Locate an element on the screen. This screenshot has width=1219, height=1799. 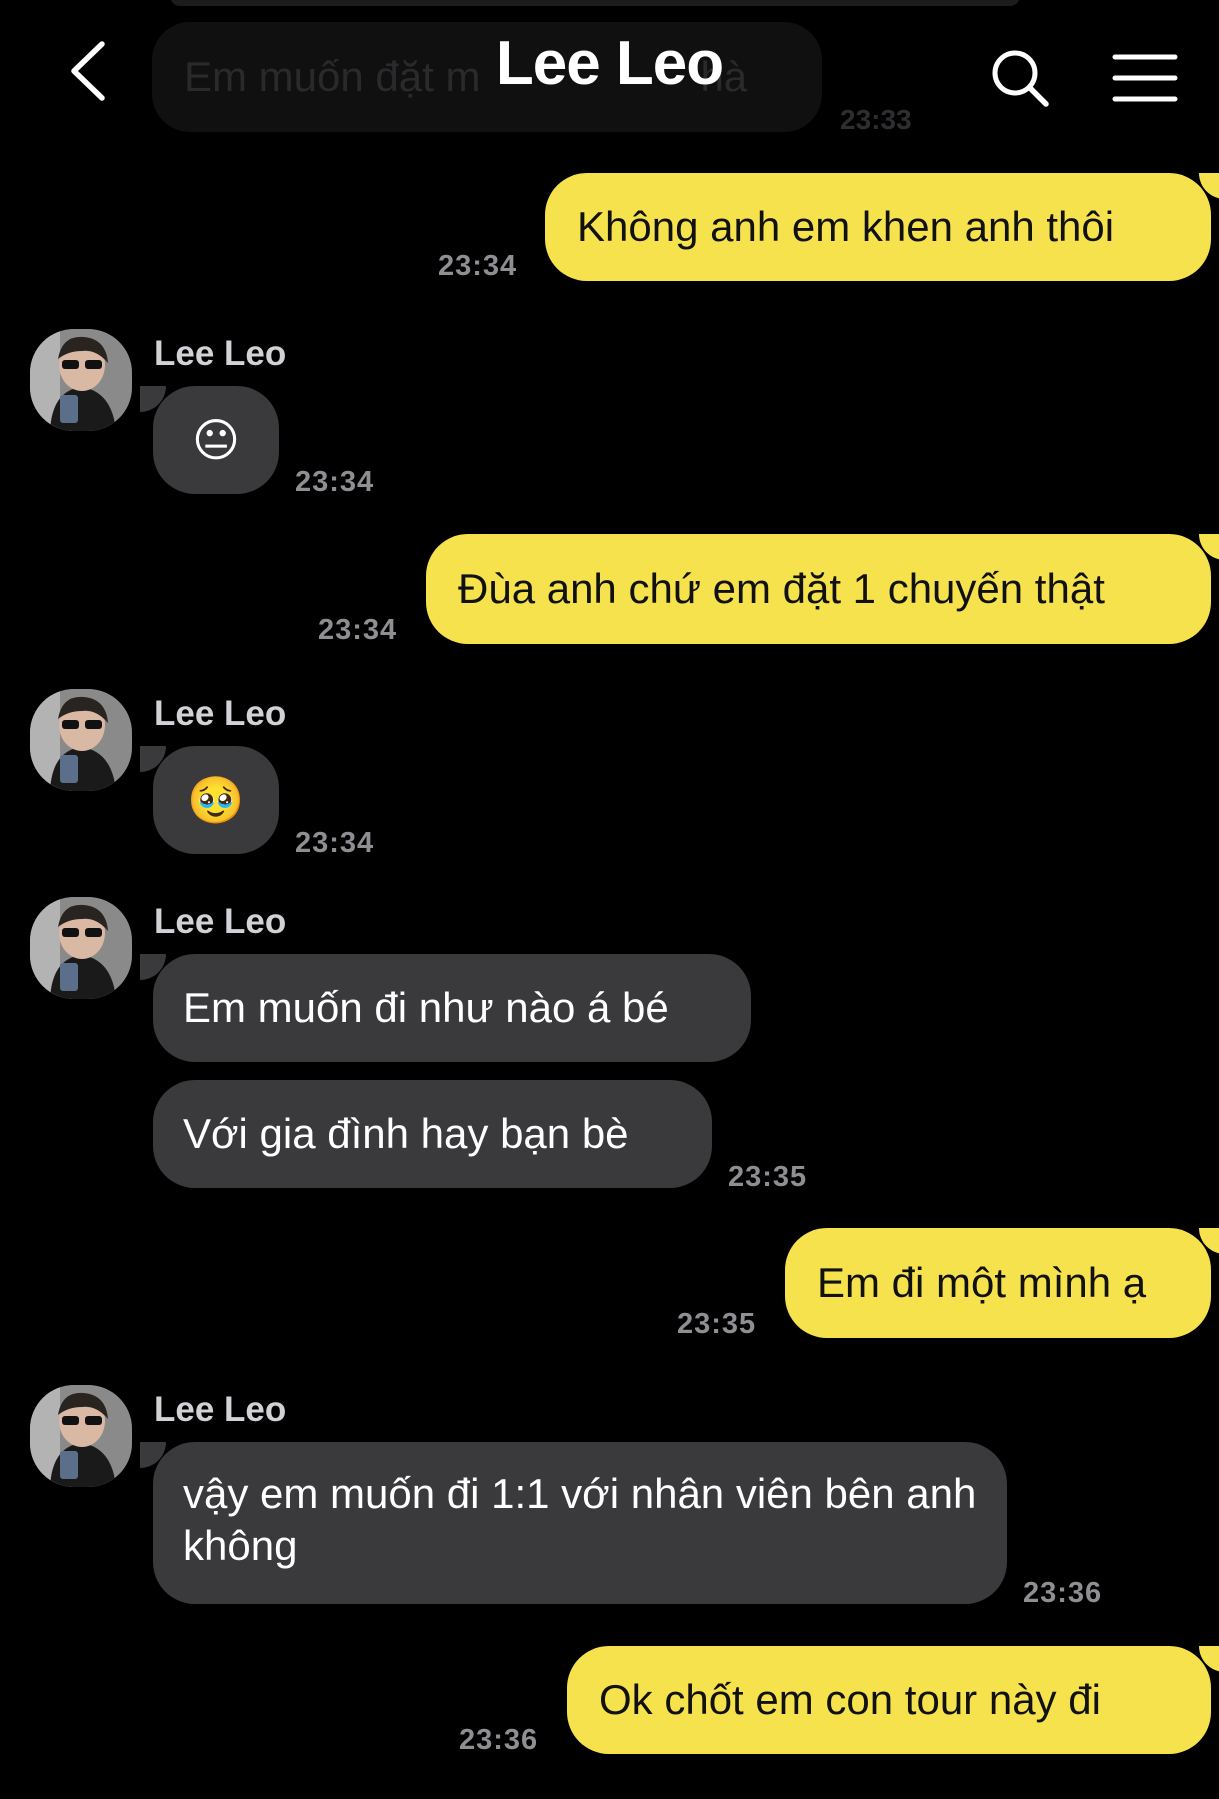
message-emoji: 🥹 is located at coordinates (216, 800).